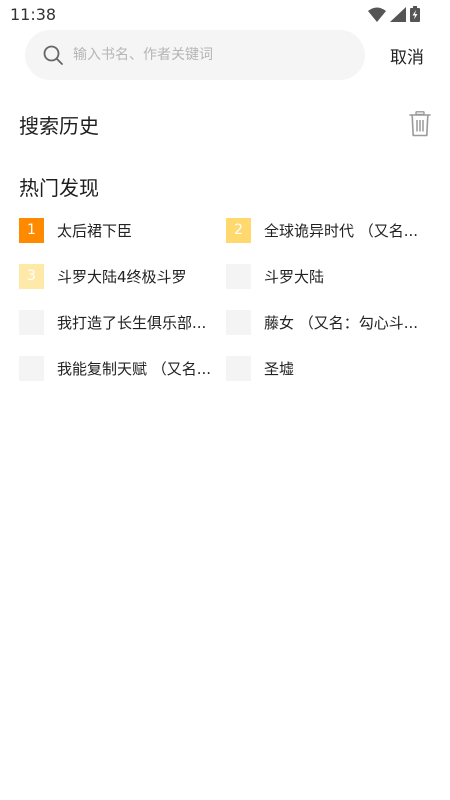 This screenshot has width=450, height=800. What do you see at coordinates (377, 14) in the screenshot?
I see `wifi-icon` at bounding box center [377, 14].